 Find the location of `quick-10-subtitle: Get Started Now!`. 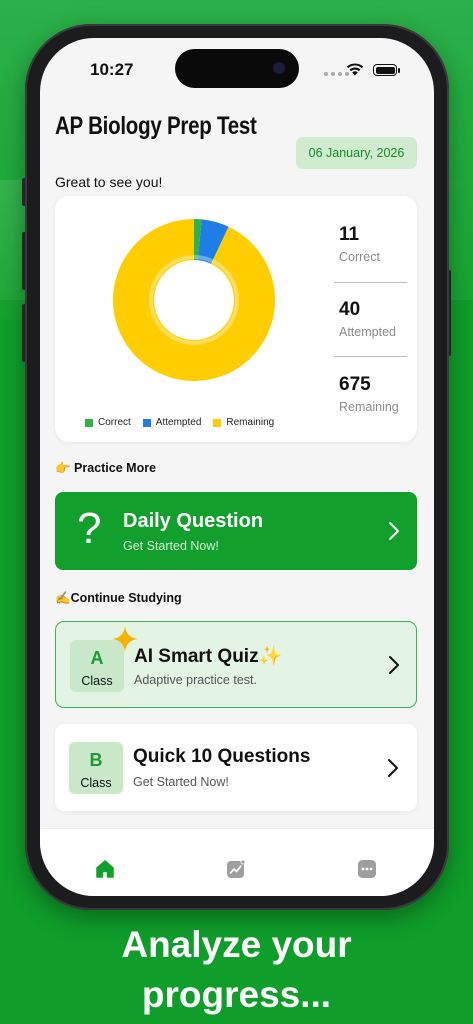

quick-10-subtitle: Get Started Now! is located at coordinates (181, 782).